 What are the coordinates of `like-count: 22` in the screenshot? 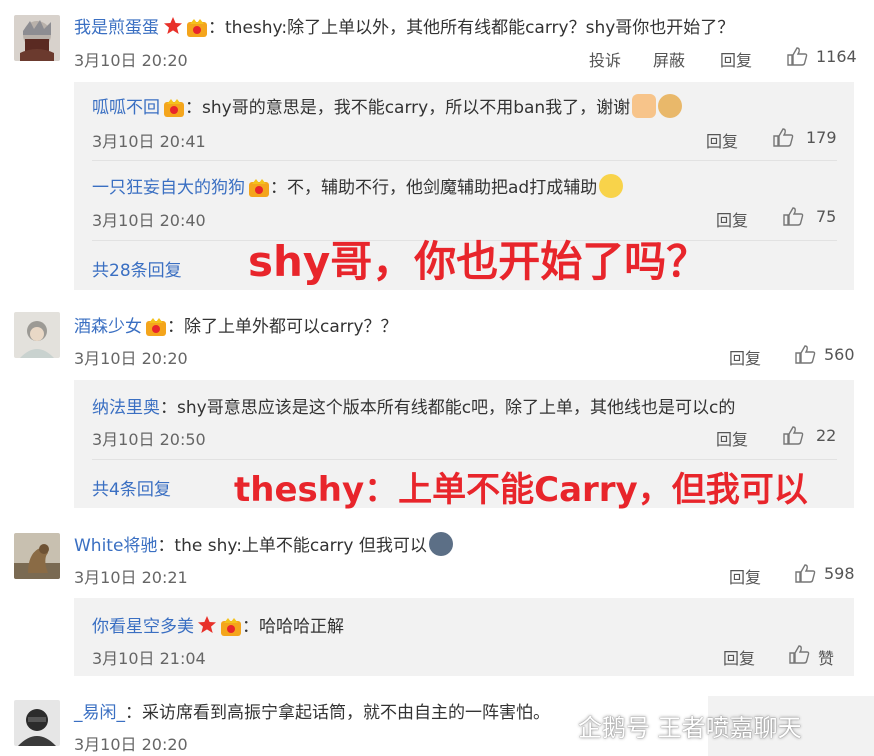 It's located at (826, 435).